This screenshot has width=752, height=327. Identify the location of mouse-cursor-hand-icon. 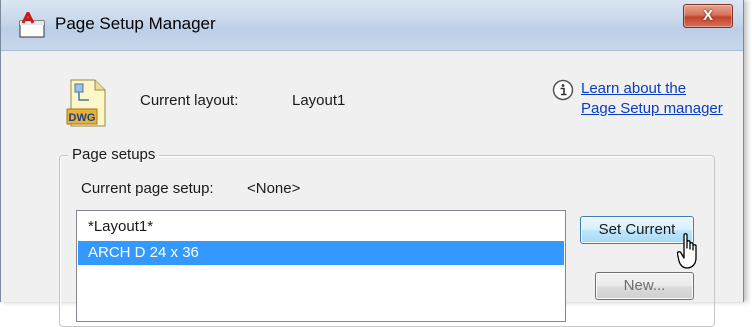
(687, 251).